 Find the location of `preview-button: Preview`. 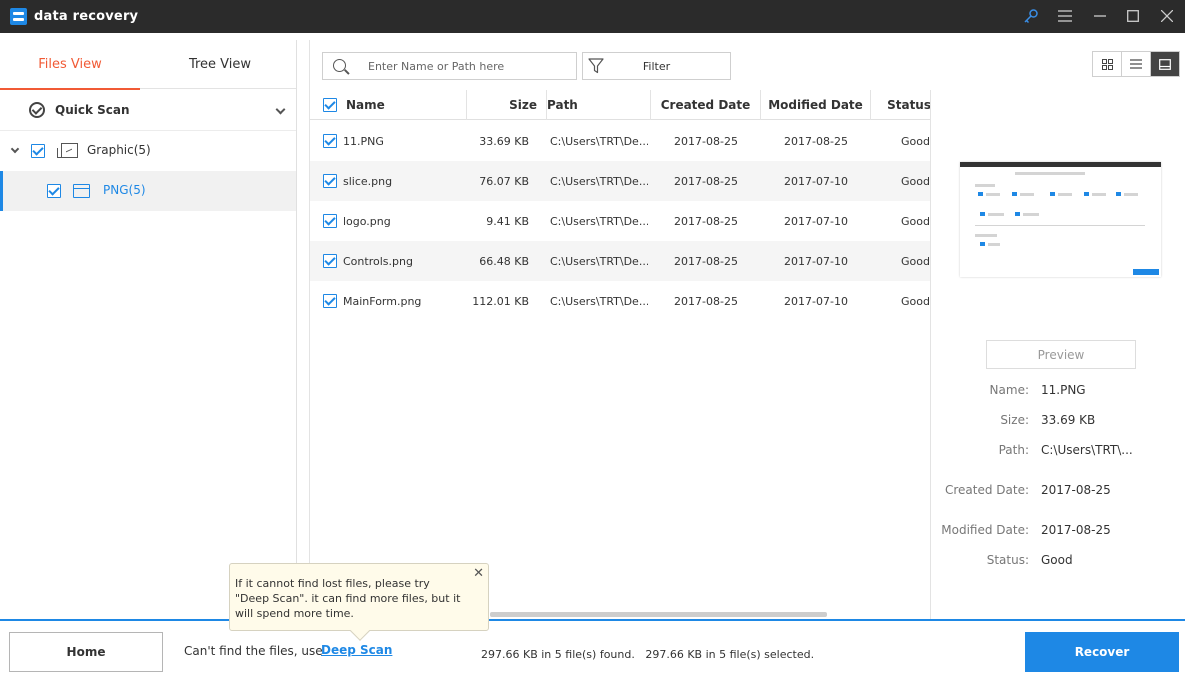

preview-button: Preview is located at coordinates (1061, 354).